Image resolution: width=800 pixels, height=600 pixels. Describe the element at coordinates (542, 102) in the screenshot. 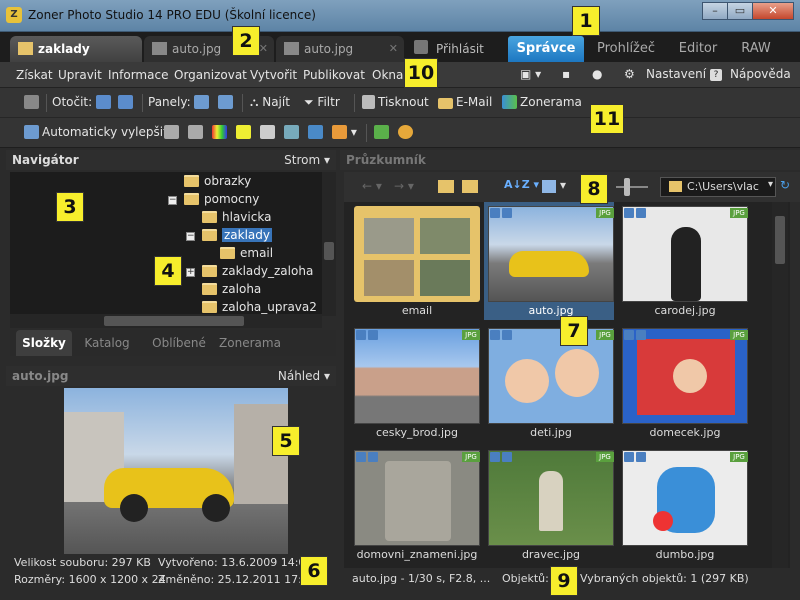

I see `zonerama-button: Zonerama` at that location.